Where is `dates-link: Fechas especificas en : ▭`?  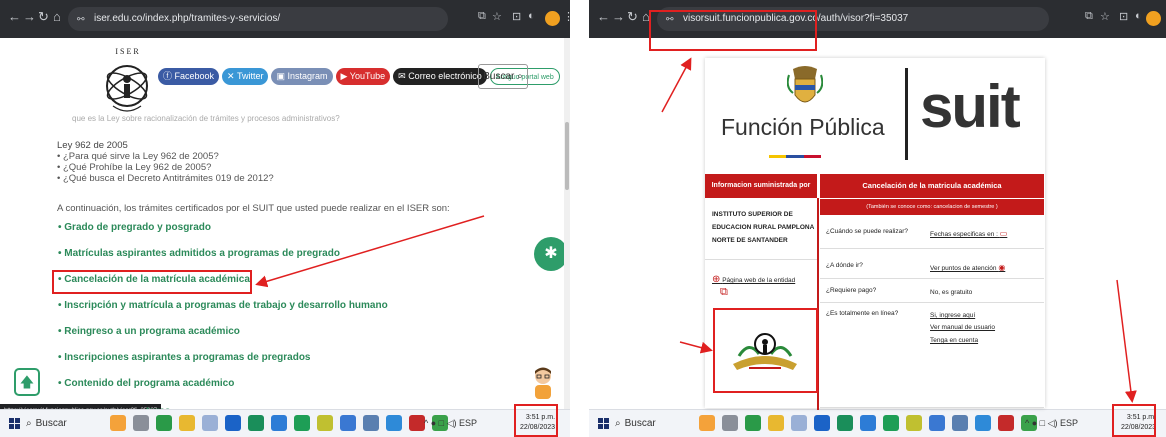 dates-link: Fechas especificas en : ▭ is located at coordinates (968, 234).